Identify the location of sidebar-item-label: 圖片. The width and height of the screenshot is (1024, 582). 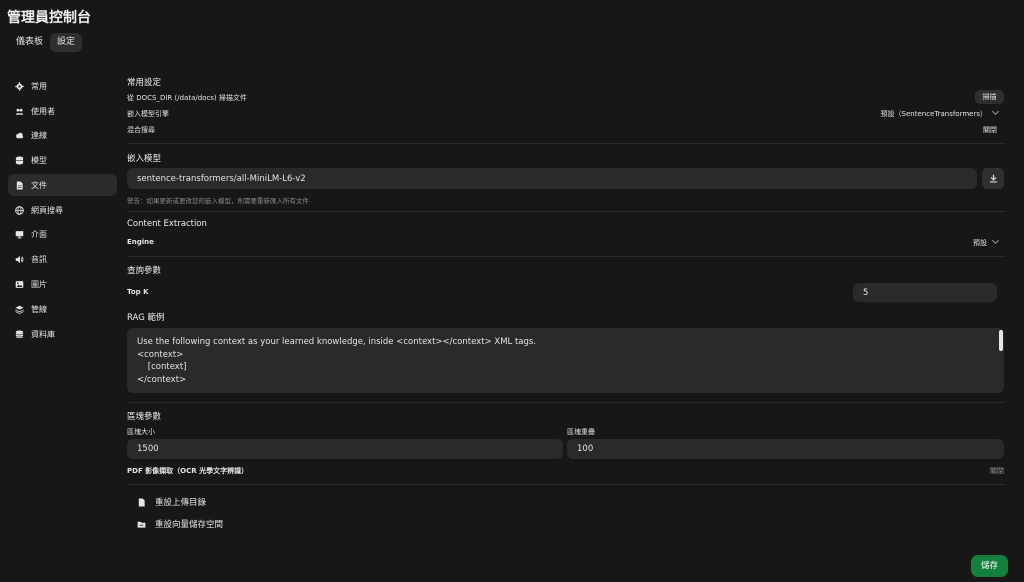
(39, 284).